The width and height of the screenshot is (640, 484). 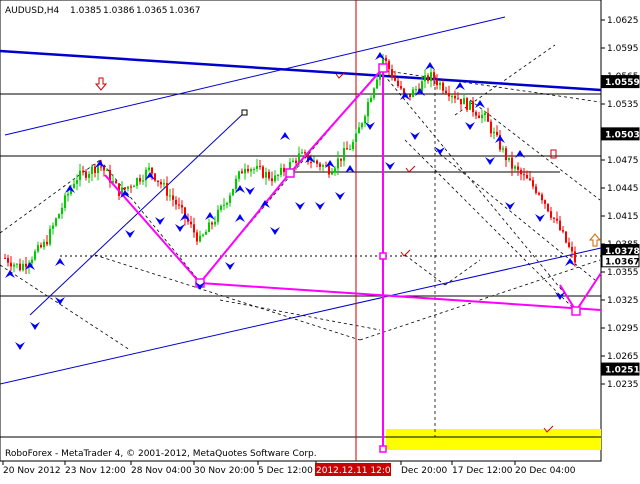 I want to click on x-tick-label: 5 Dec 12:00, so click(x=285, y=471).